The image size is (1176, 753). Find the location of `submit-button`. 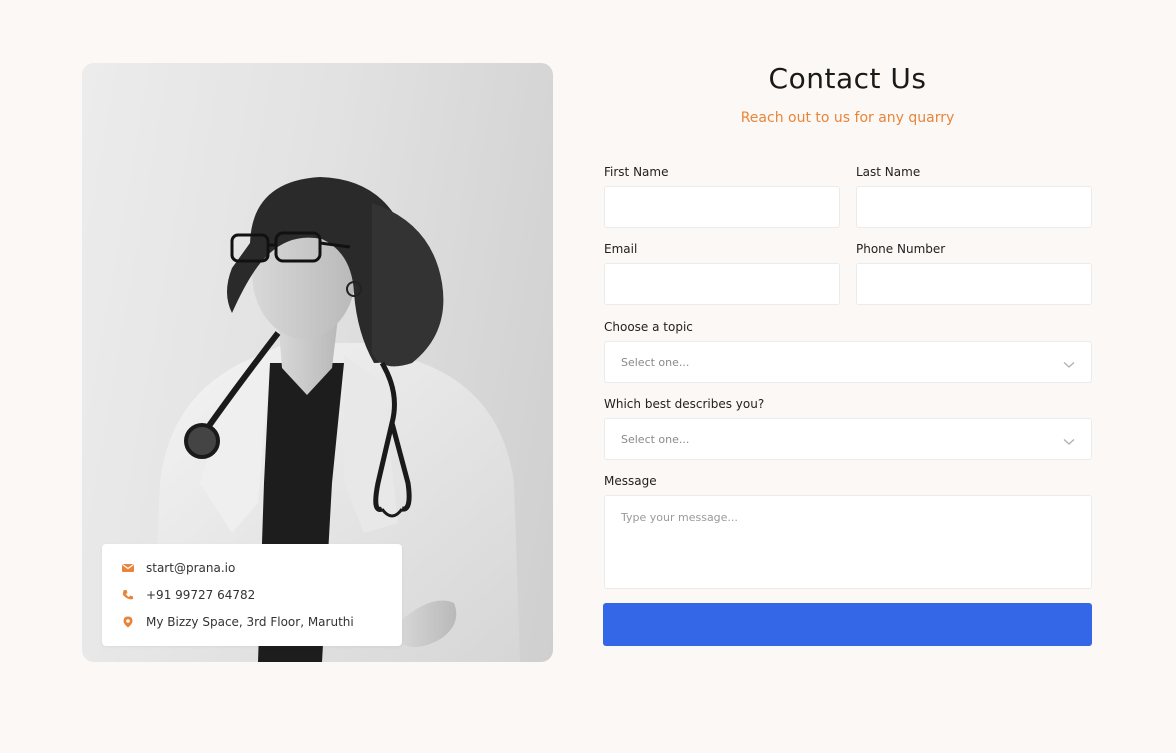

submit-button is located at coordinates (847, 624).